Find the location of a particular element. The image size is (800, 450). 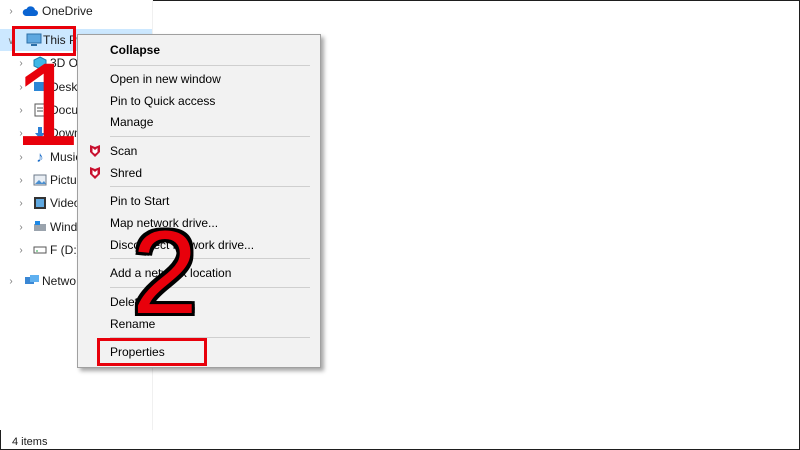

menu-item-label: Pin to Start is located at coordinates (140, 201).